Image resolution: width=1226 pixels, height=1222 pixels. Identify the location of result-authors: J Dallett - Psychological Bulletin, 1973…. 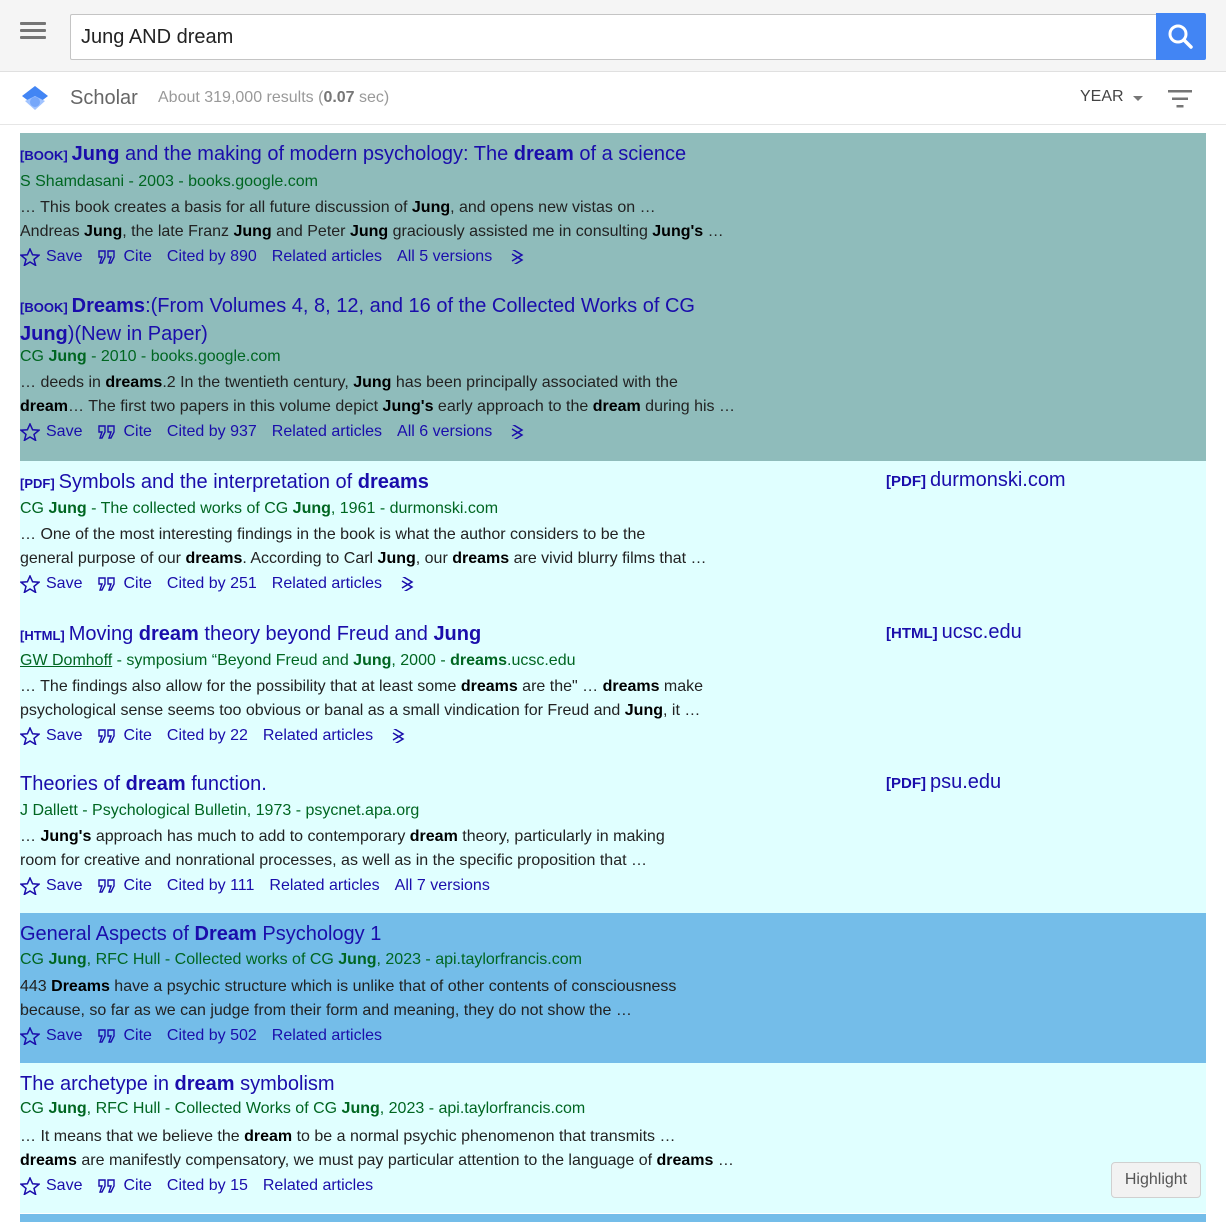
(220, 810).